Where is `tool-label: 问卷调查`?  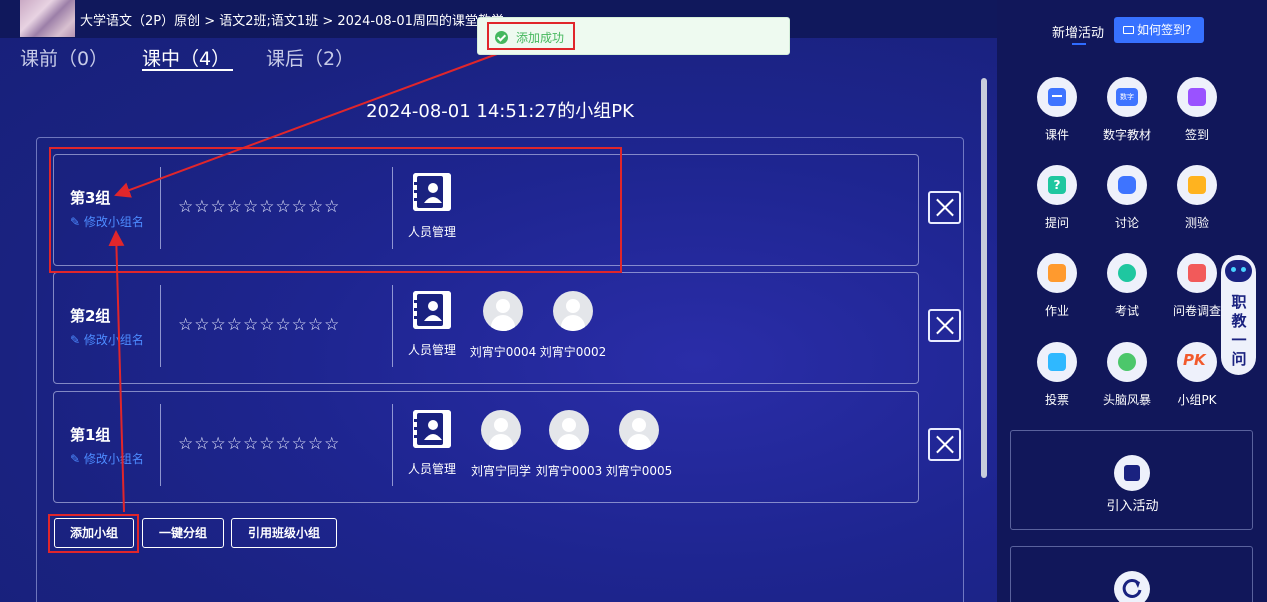 tool-label: 问卷调查 is located at coordinates (1196, 311).